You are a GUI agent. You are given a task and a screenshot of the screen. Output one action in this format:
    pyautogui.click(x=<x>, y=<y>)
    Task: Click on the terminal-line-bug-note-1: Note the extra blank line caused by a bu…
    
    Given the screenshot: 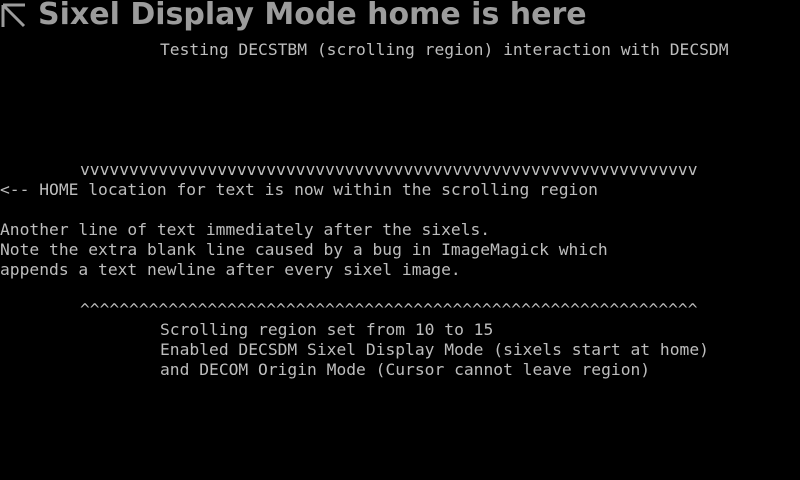 What is the action you would take?
    pyautogui.click(x=304, y=249)
    